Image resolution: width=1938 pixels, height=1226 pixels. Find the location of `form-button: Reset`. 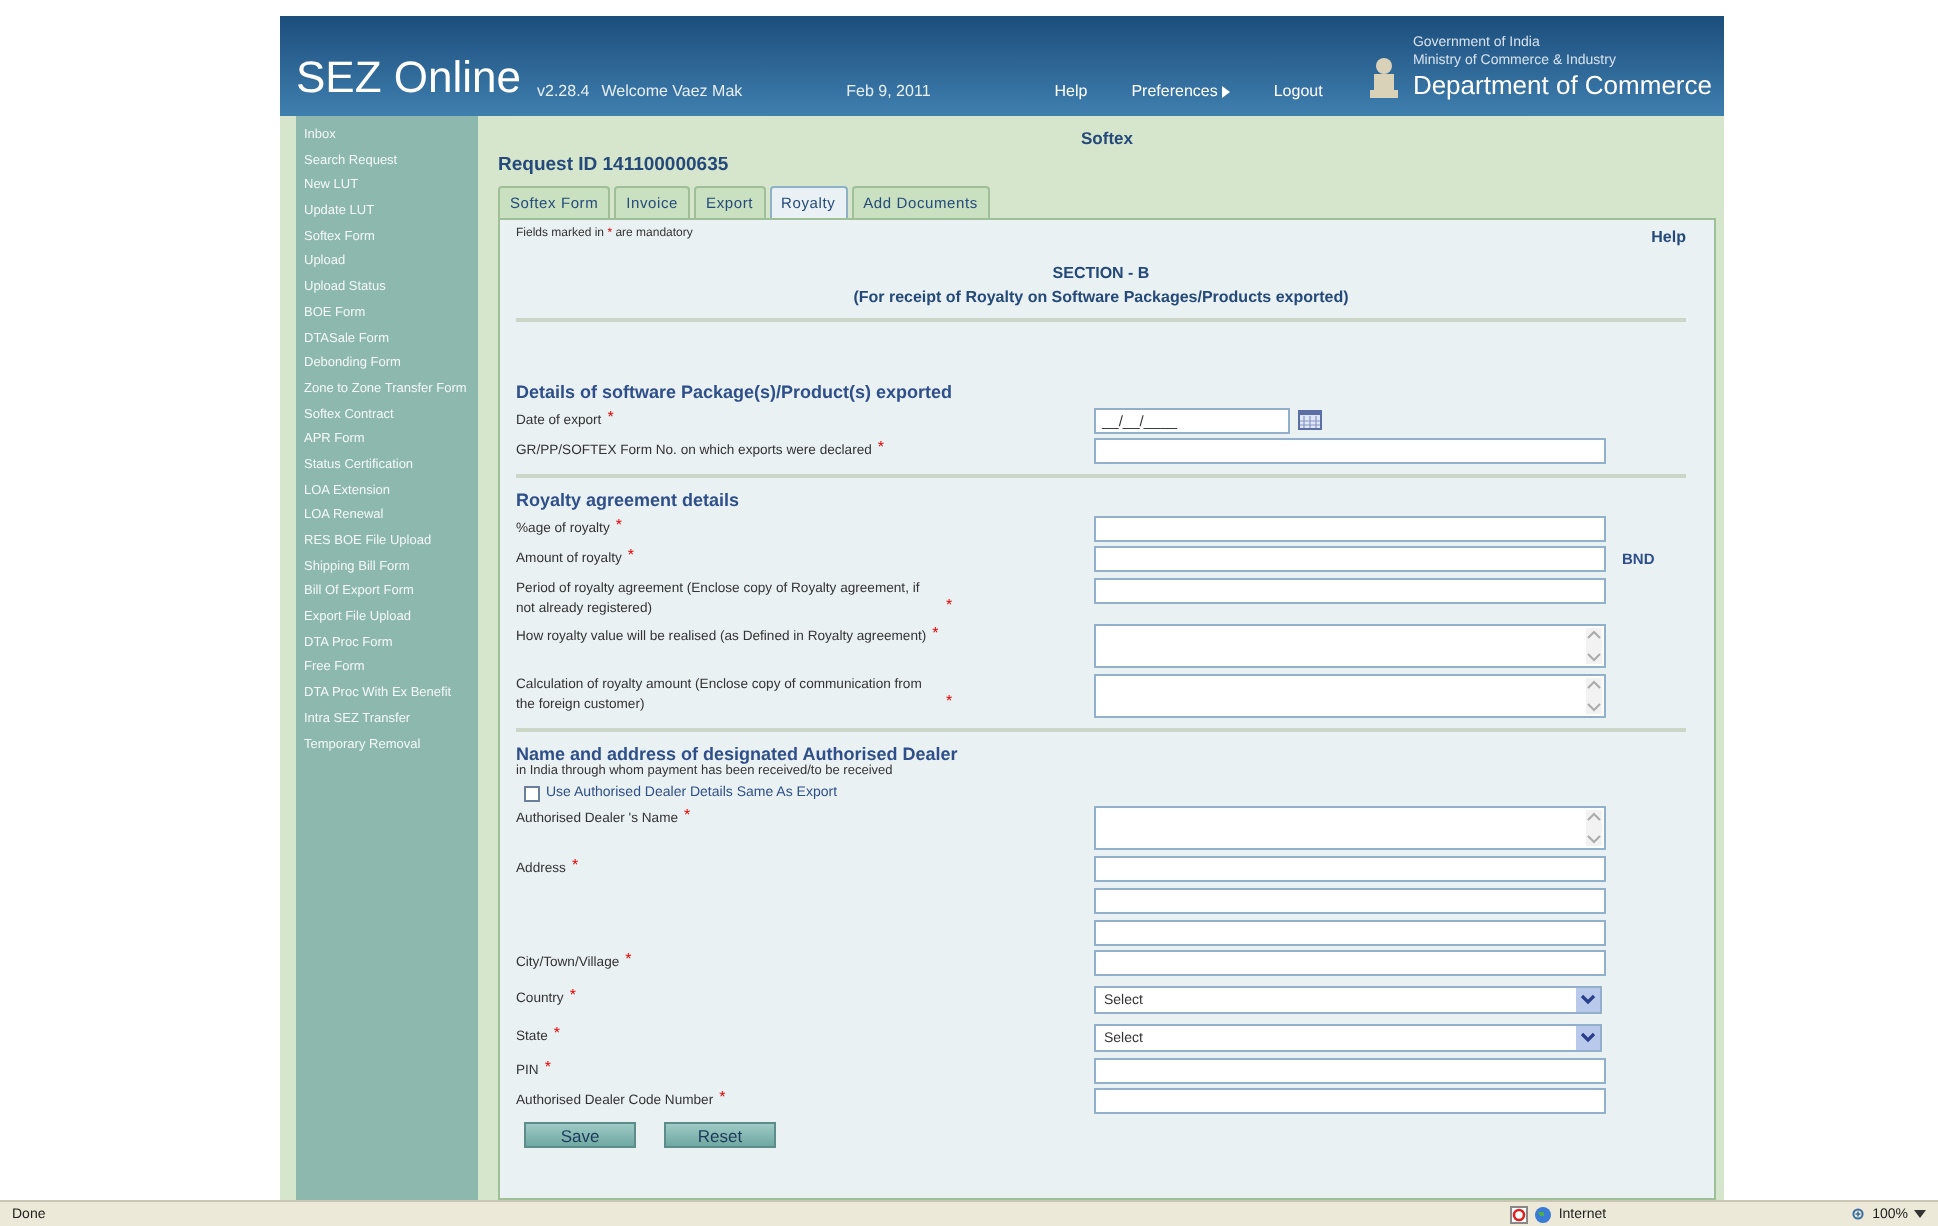

form-button: Reset is located at coordinates (720, 1135).